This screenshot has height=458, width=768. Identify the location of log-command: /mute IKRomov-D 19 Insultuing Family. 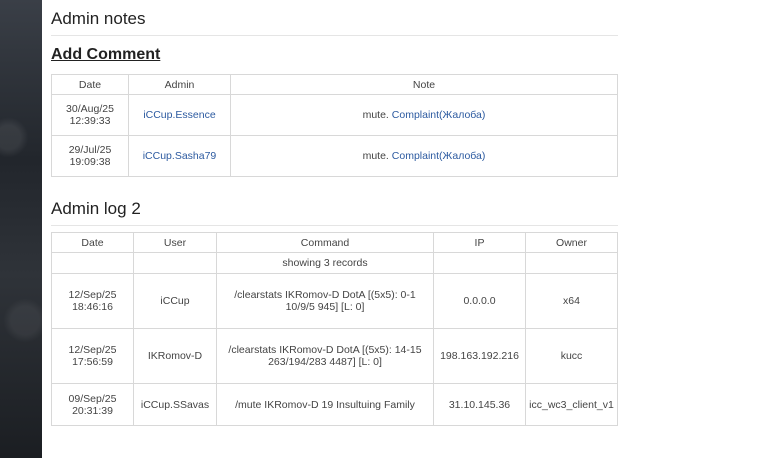
(325, 404).